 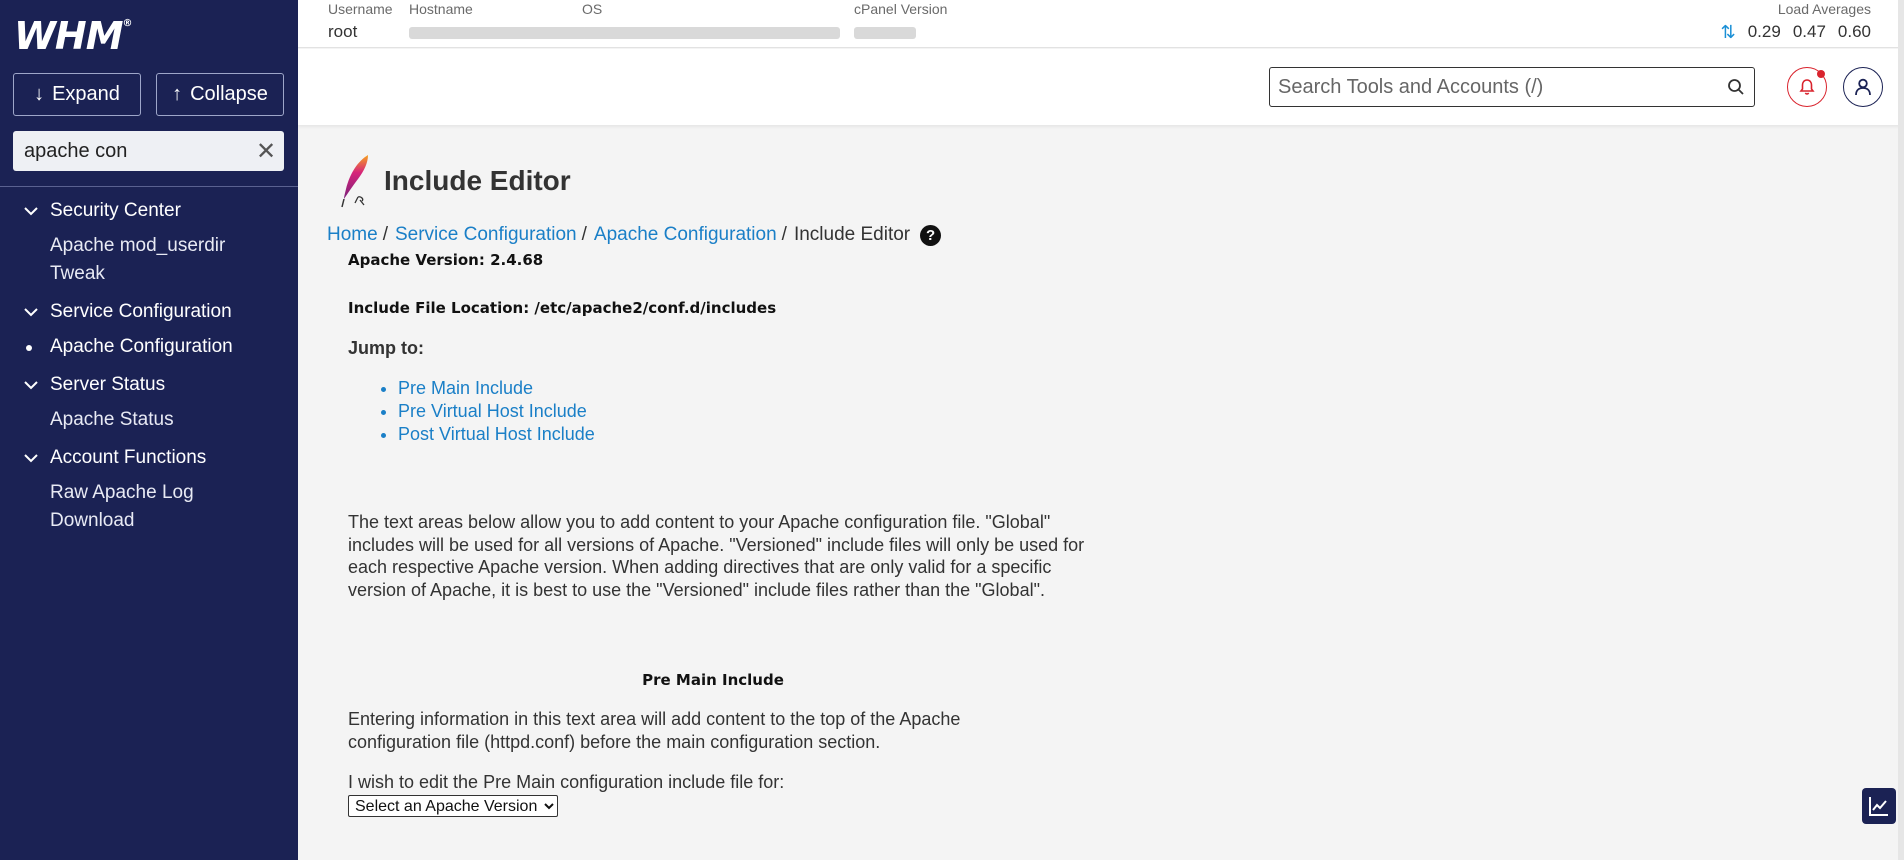 What do you see at coordinates (1101, 87) in the screenshot?
I see `header` at bounding box center [1101, 87].